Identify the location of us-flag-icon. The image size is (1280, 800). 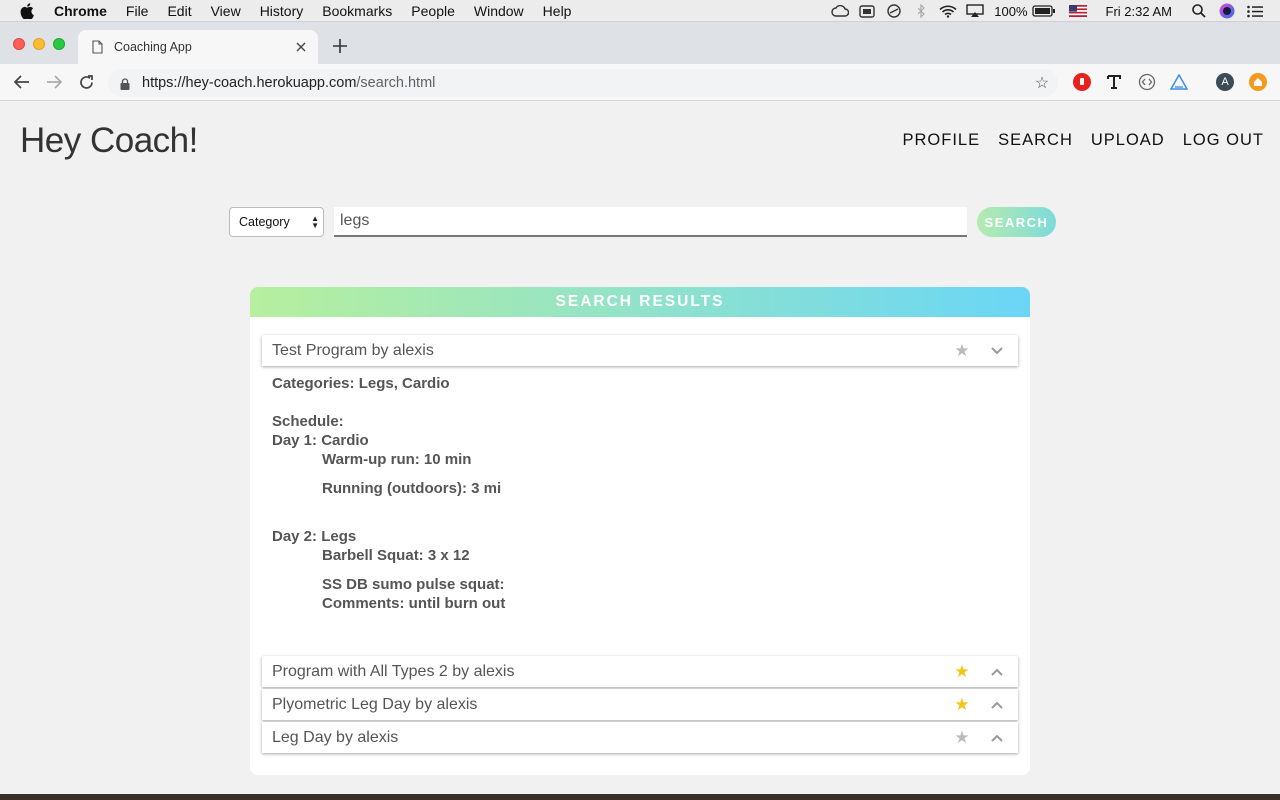
(1078, 11).